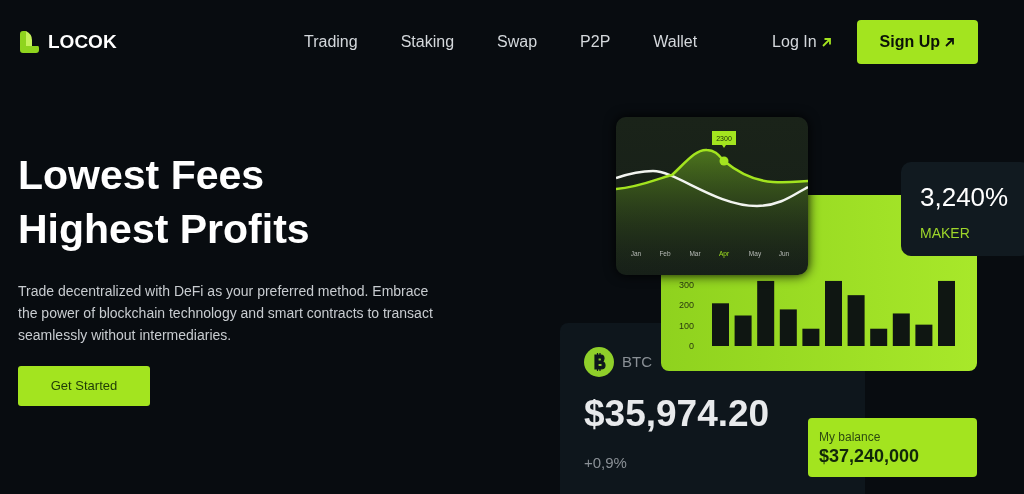 Image resolution: width=1024 pixels, height=494 pixels. Describe the element at coordinates (637, 361) in the screenshot. I see `coin-symbol: BTC` at that location.